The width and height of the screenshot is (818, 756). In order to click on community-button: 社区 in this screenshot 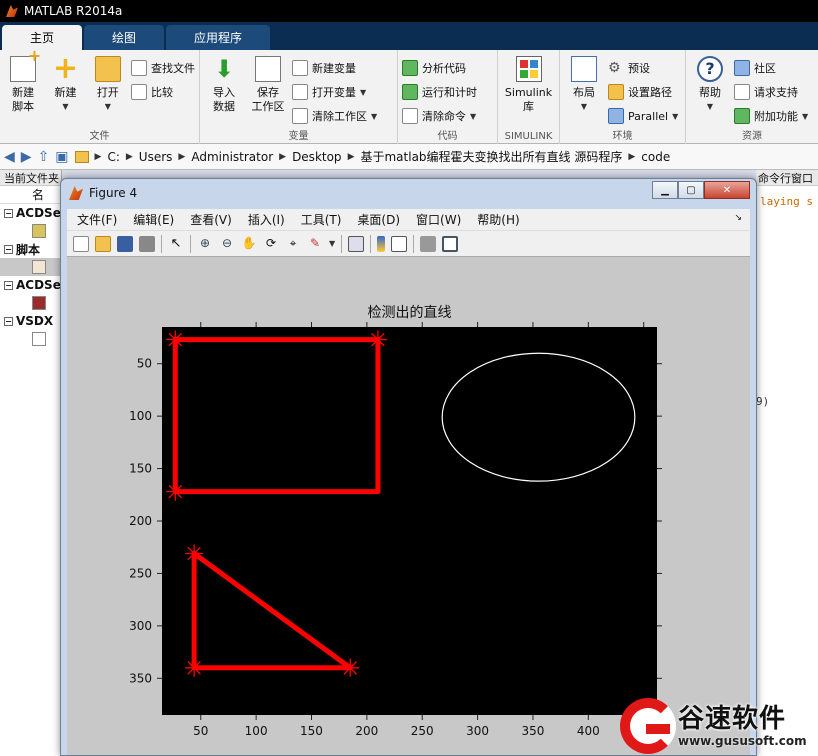, I will do `click(771, 68)`.